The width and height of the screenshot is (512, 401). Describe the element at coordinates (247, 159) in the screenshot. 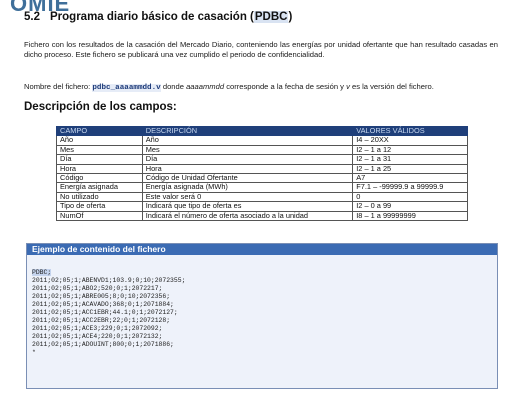

I see `cell-descripcion: Día` at that location.